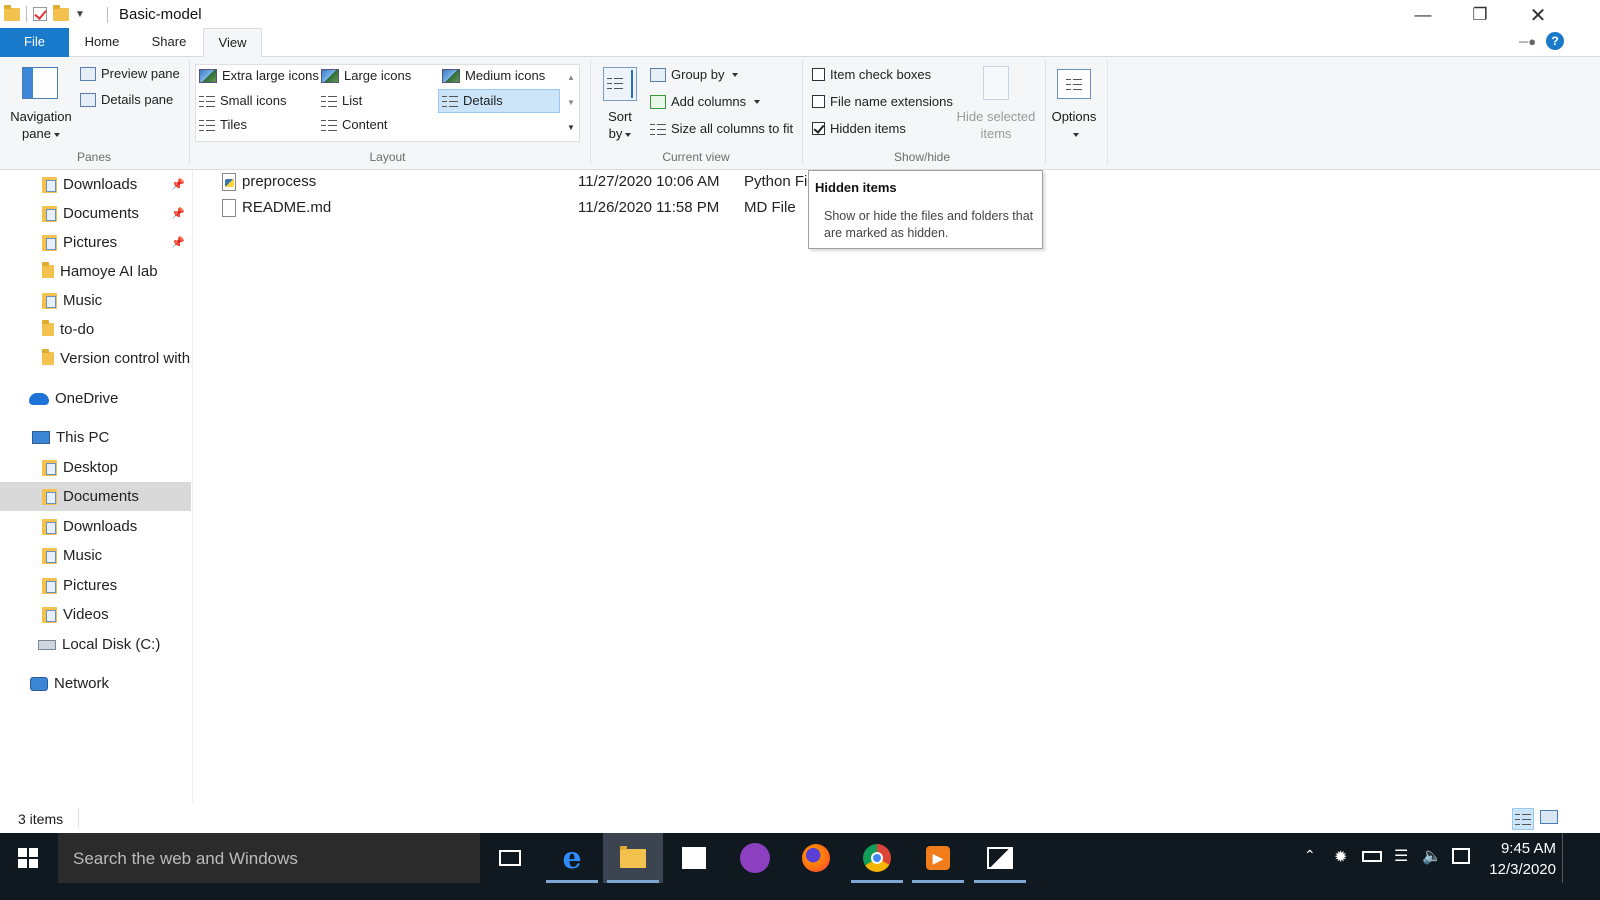 Image resolution: width=1600 pixels, height=900 pixels. I want to click on nav-item-onedrive: OneDrive, so click(95, 398).